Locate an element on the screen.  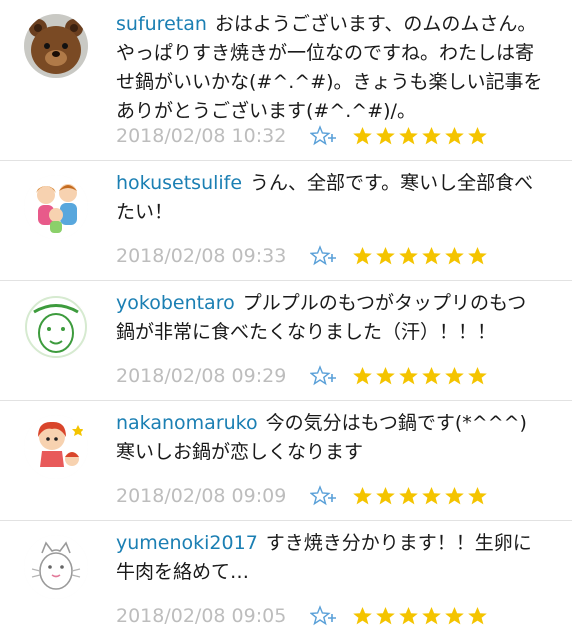
comment-meta: 2018/02/08 09:05 is located at coordinates (330, 616).